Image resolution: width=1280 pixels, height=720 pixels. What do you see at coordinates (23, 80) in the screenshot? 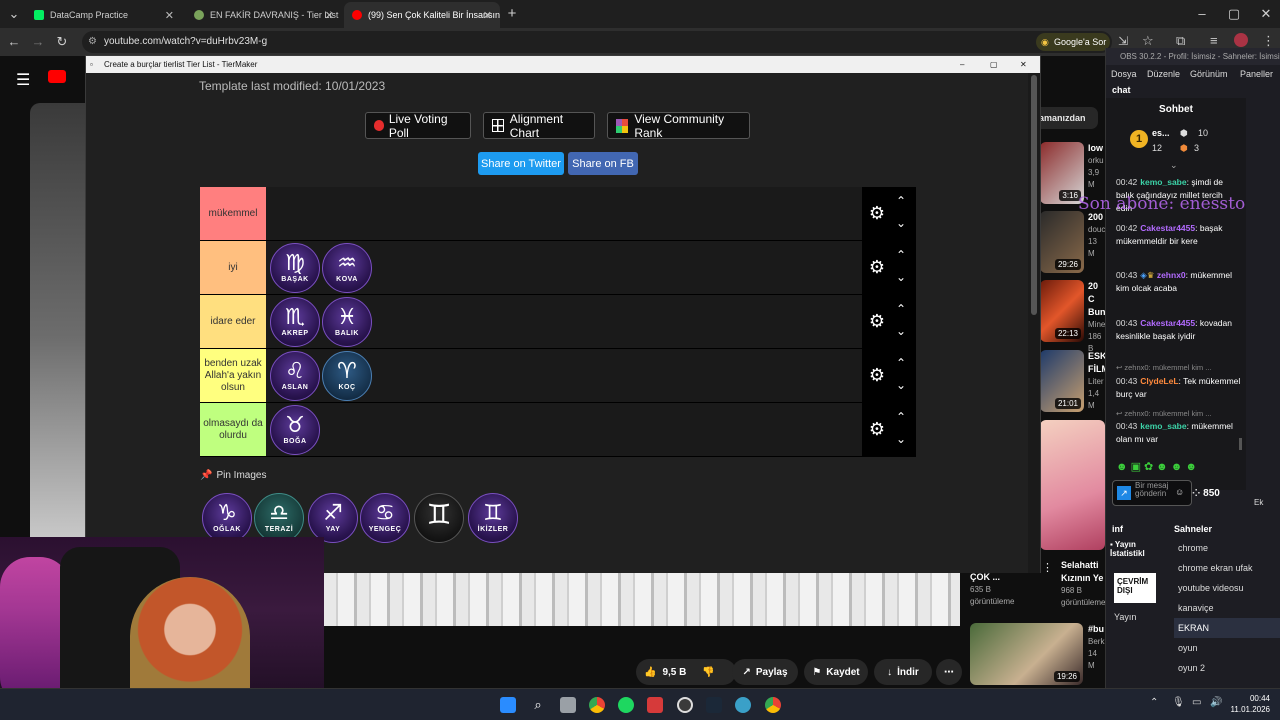
I see `hamburger-menu-icon: ☰` at bounding box center [23, 80].